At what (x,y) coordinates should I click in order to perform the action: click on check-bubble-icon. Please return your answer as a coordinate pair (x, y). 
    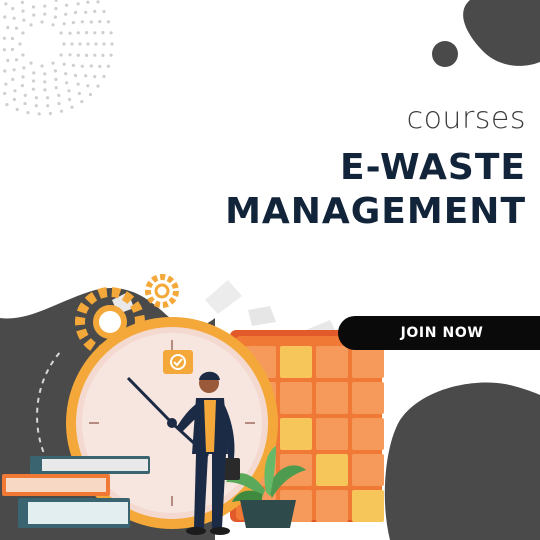
    Looking at the image, I should click on (178, 362).